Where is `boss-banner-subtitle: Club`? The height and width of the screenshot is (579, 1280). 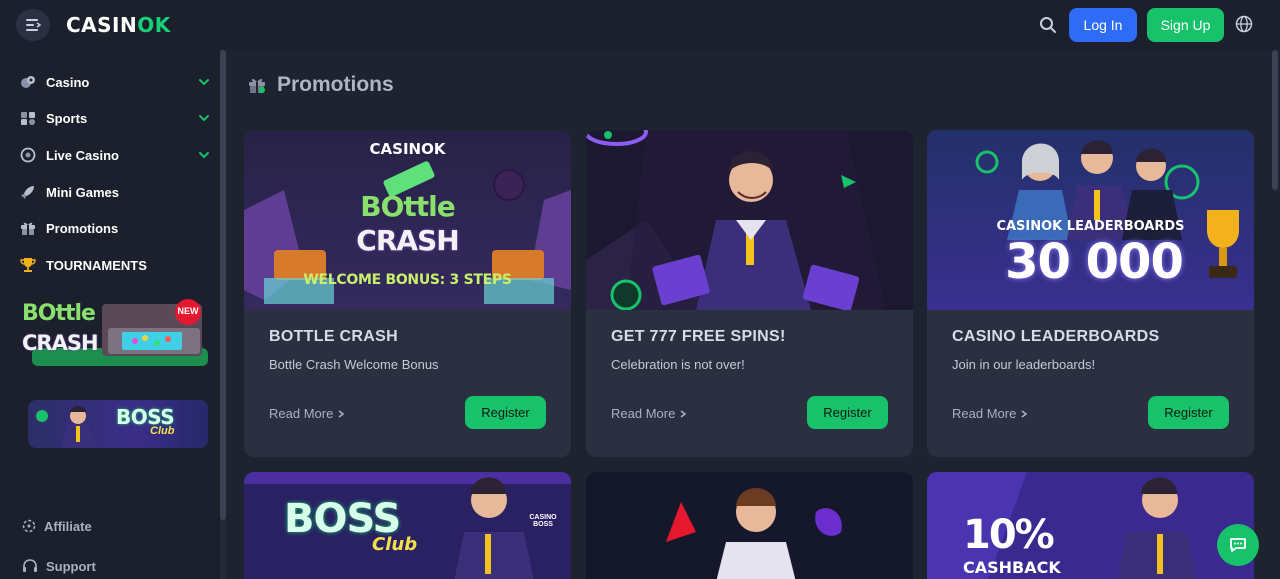
boss-banner-subtitle: Club is located at coordinates (162, 431).